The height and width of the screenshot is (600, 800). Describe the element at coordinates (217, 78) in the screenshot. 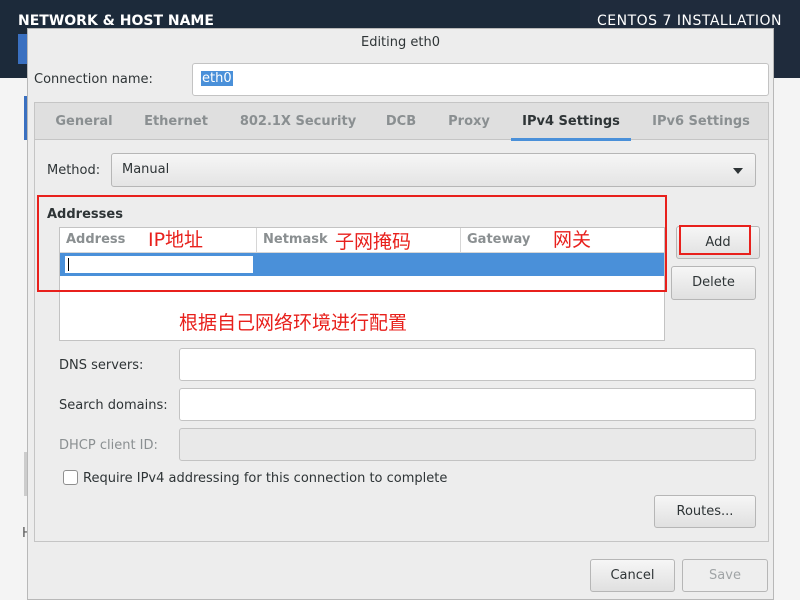

I see `connection-name-value: eth0` at that location.